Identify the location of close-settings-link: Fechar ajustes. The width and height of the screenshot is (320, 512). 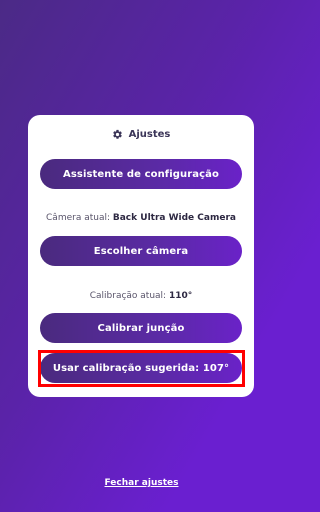
(141, 483).